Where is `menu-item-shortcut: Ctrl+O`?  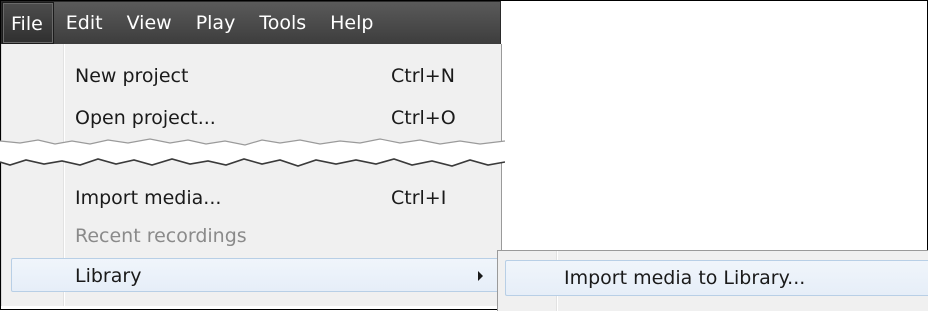 menu-item-shortcut: Ctrl+O is located at coordinates (423, 118).